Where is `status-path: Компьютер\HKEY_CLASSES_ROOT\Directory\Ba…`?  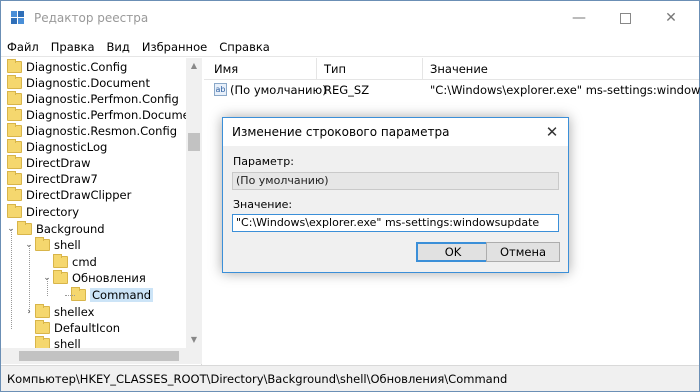 status-path: Компьютер\HKEY_CLASSES_ROOT\Directory\Ba… is located at coordinates (257, 378).